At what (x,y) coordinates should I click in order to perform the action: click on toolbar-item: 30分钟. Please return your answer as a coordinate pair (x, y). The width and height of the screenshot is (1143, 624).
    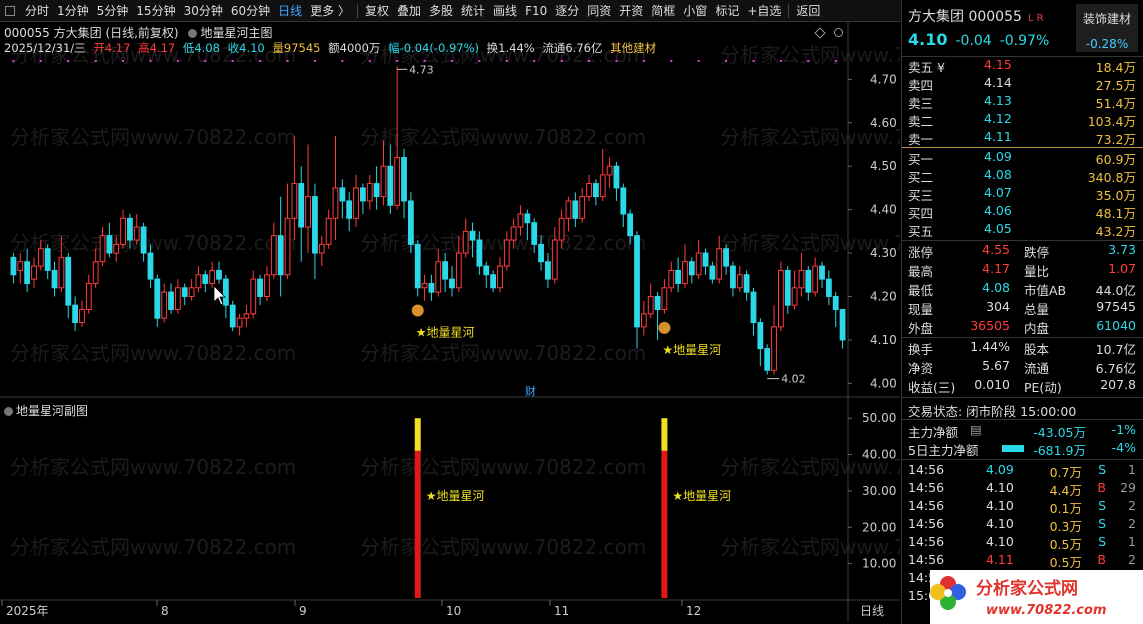
    Looking at the image, I should click on (203, 11).